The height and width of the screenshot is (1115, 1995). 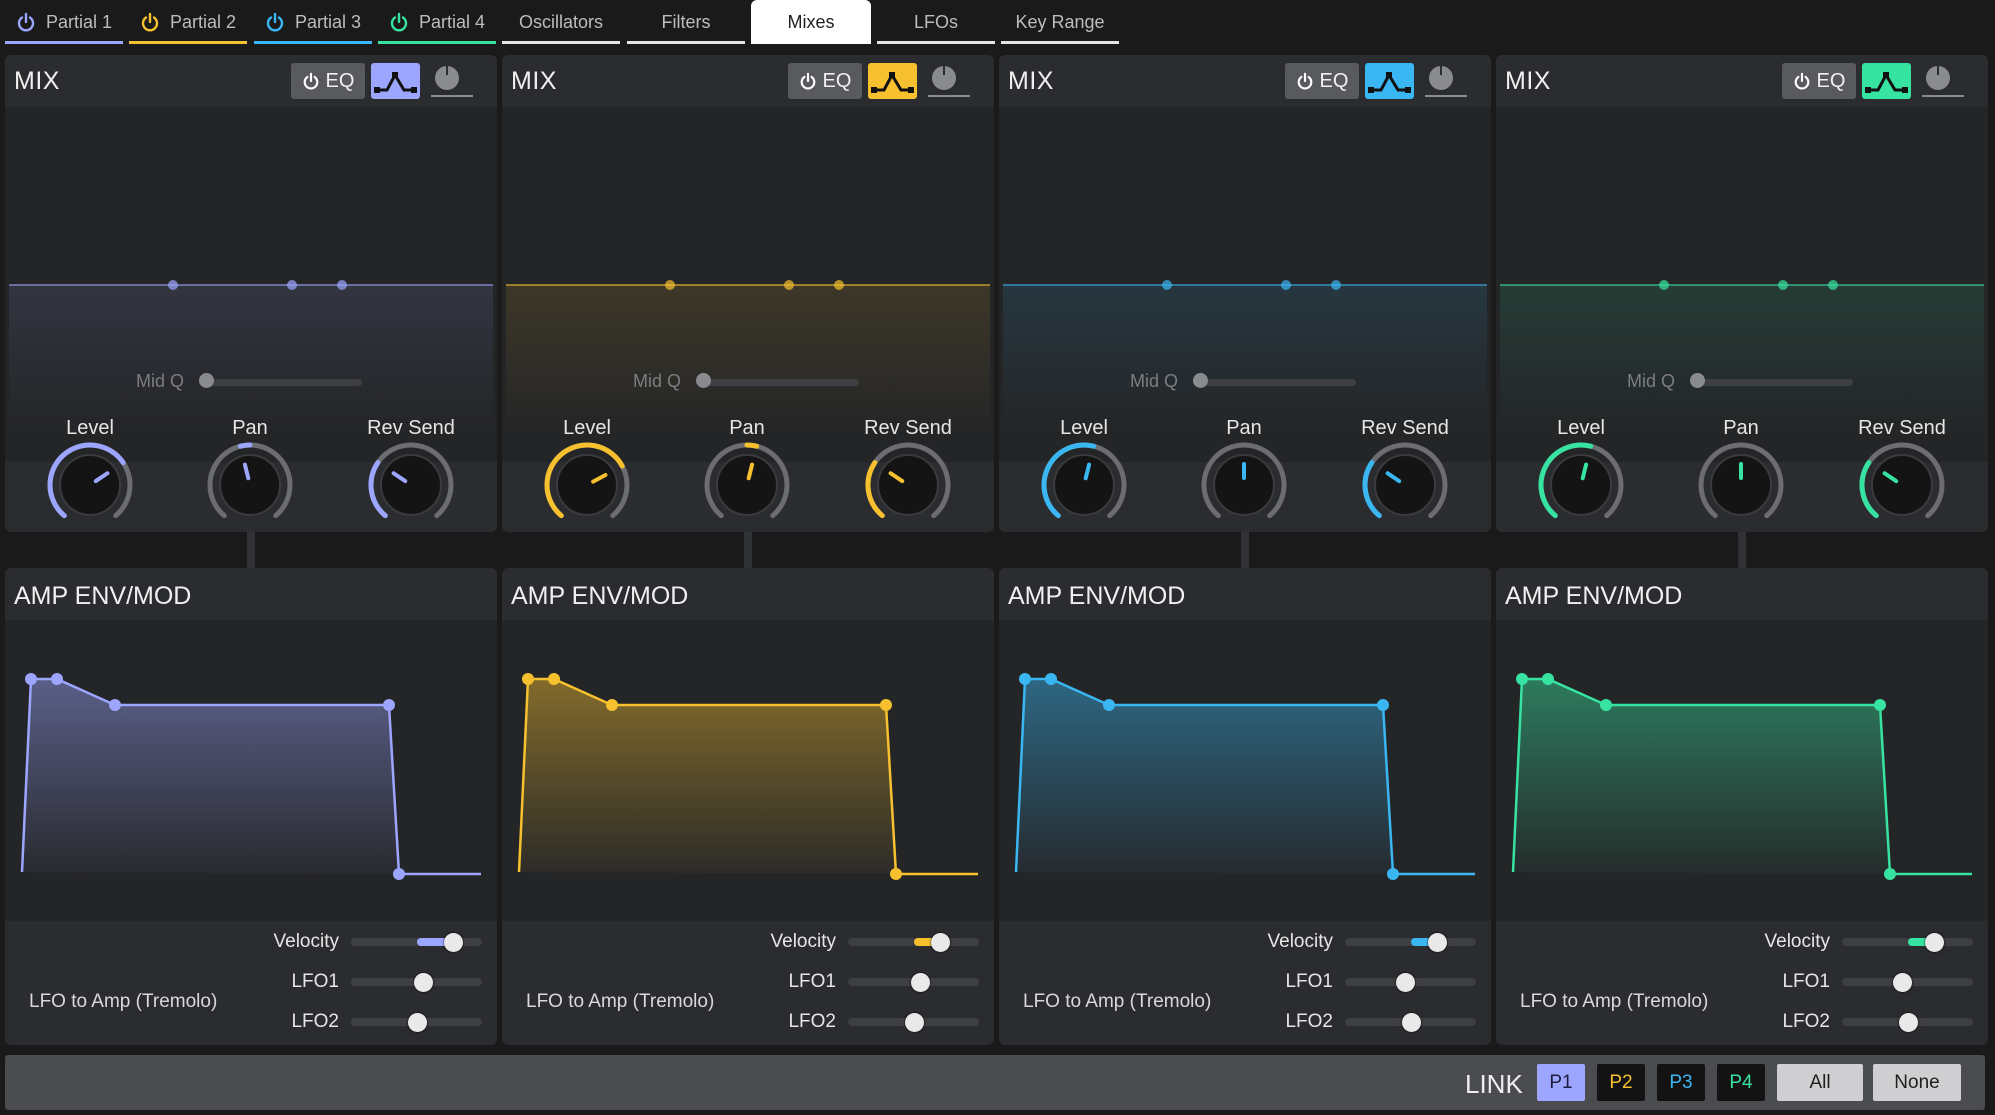 I want to click on link-p2-button: P2, so click(x=1621, y=1082).